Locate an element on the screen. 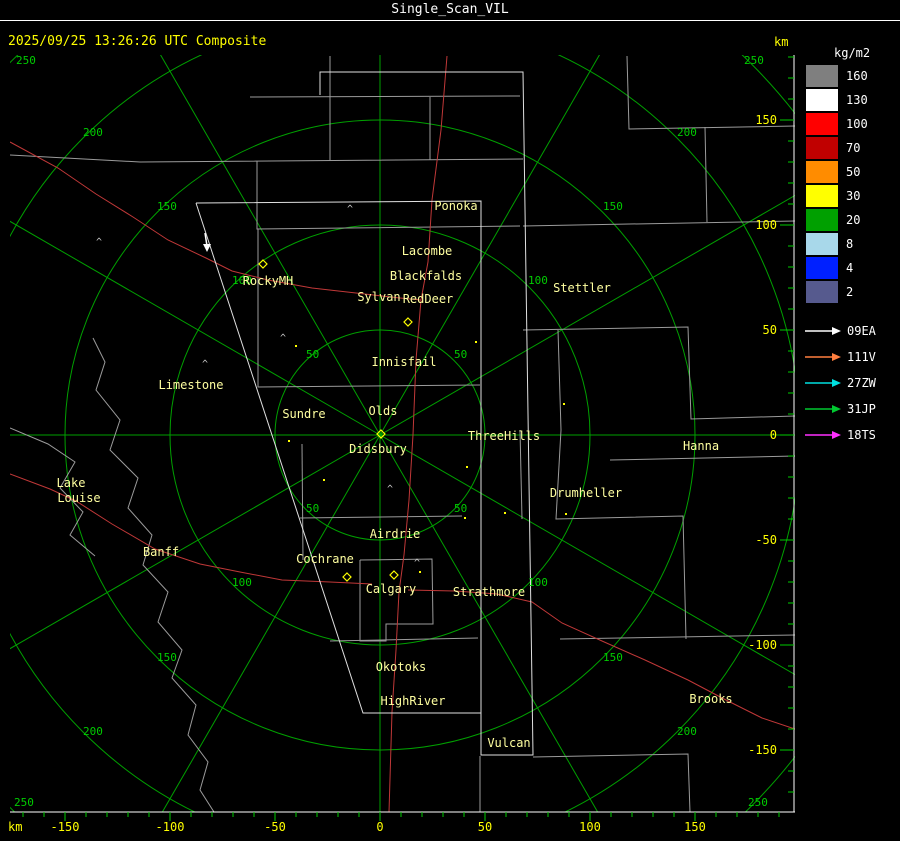 The image size is (900, 841). bottom-axis-label: -50 is located at coordinates (275, 827).